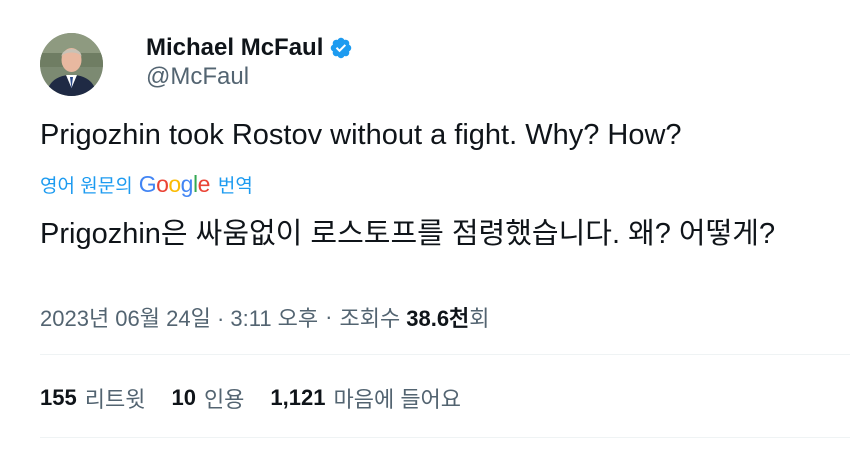 The height and width of the screenshot is (452, 850). I want to click on quotes-label: 인용, so click(224, 399).